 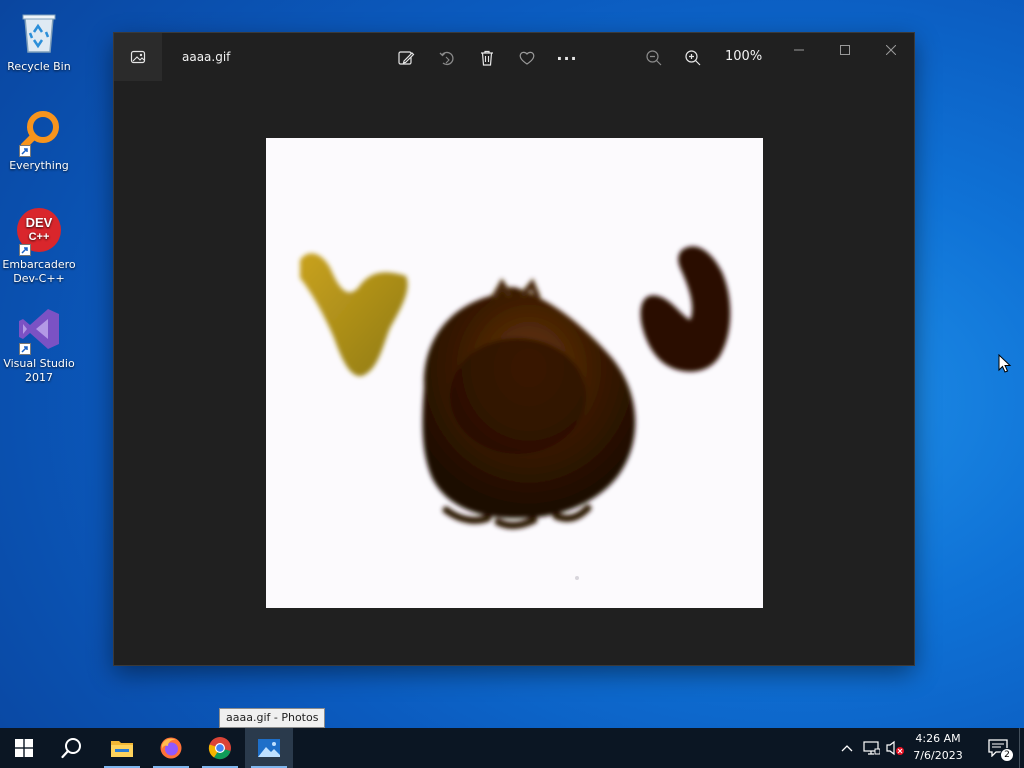 I want to click on everything-label: Everything, so click(x=39, y=165).